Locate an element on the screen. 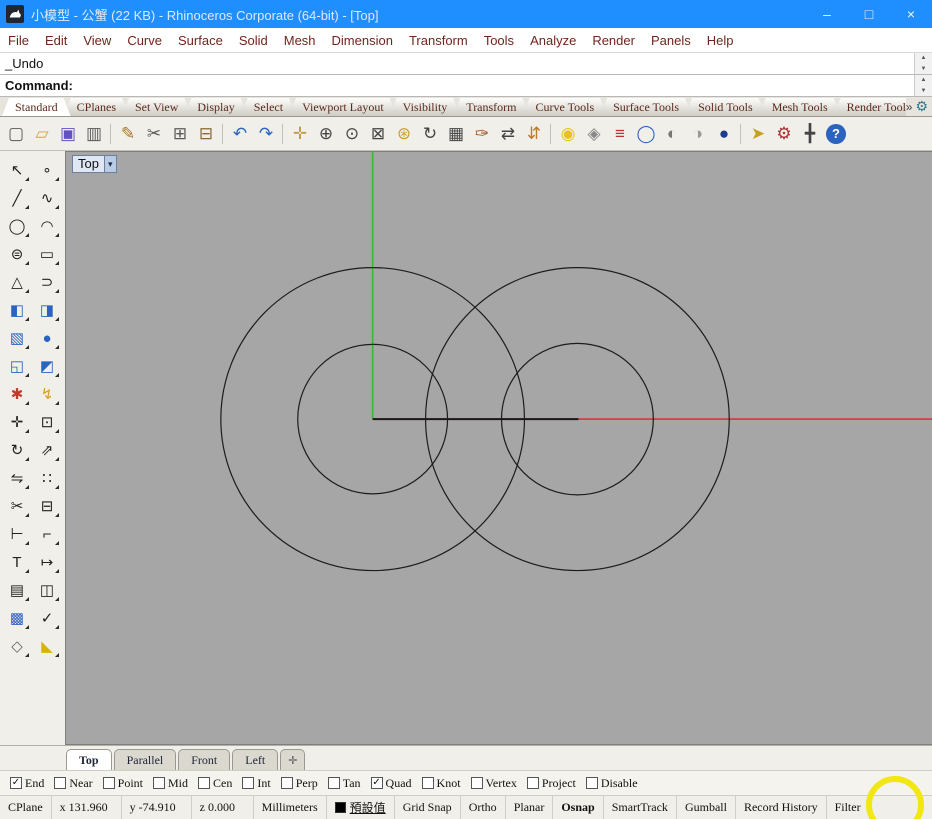 This screenshot has height=819, width=932. surface-plane-icon: ◧ is located at coordinates (17, 310).